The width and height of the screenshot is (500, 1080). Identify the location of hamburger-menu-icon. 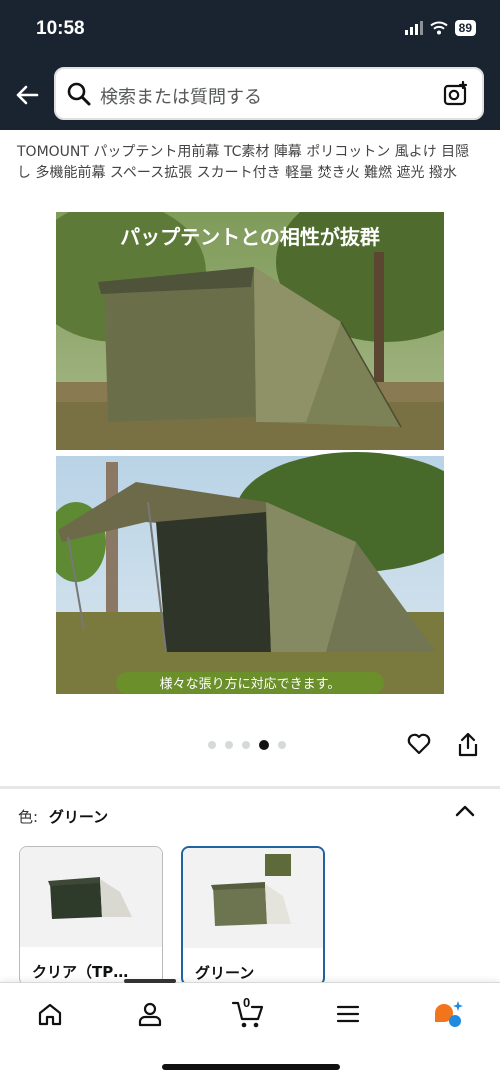
(348, 1014).